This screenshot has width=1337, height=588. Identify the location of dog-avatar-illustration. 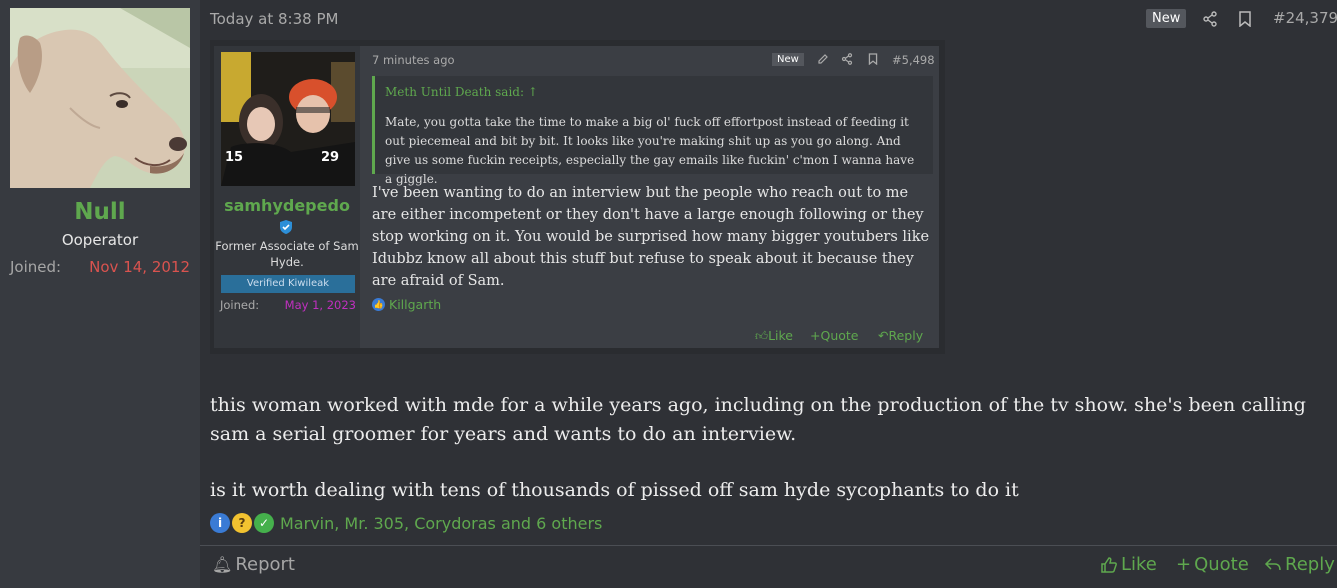
(100, 98).